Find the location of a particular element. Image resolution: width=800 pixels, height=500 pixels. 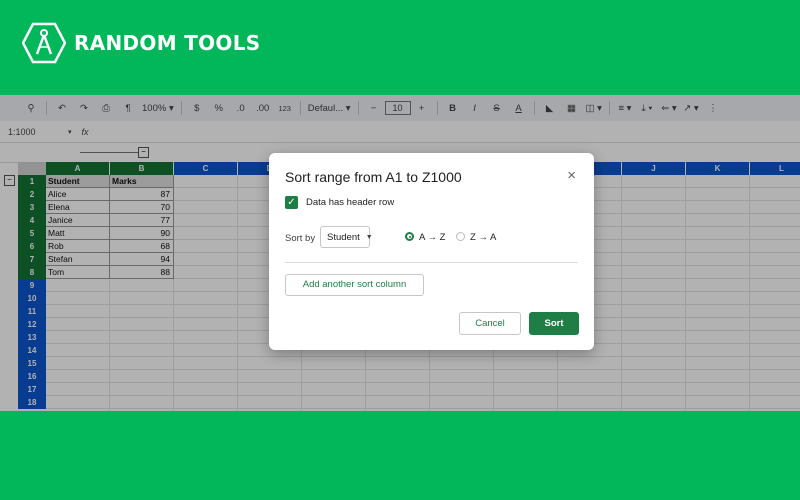

dialog-divider is located at coordinates (431, 262).